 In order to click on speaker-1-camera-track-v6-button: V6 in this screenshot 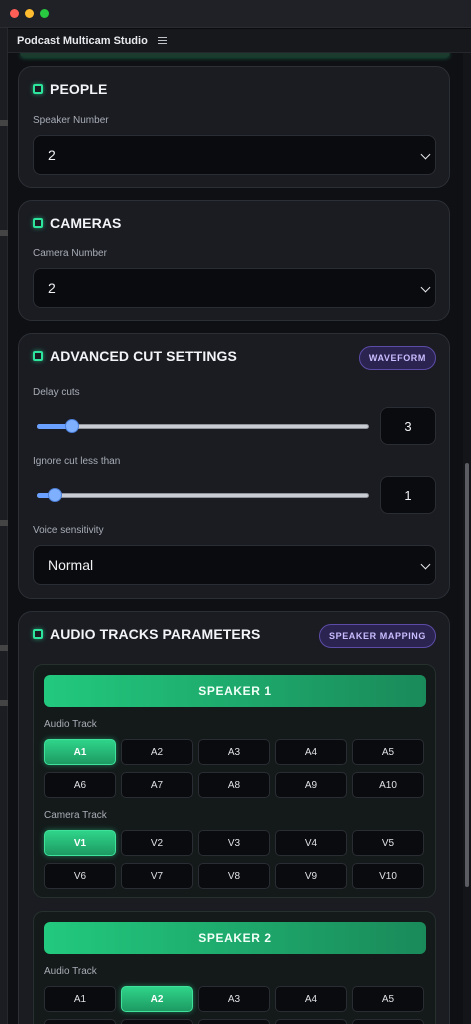, I will do `click(80, 876)`.